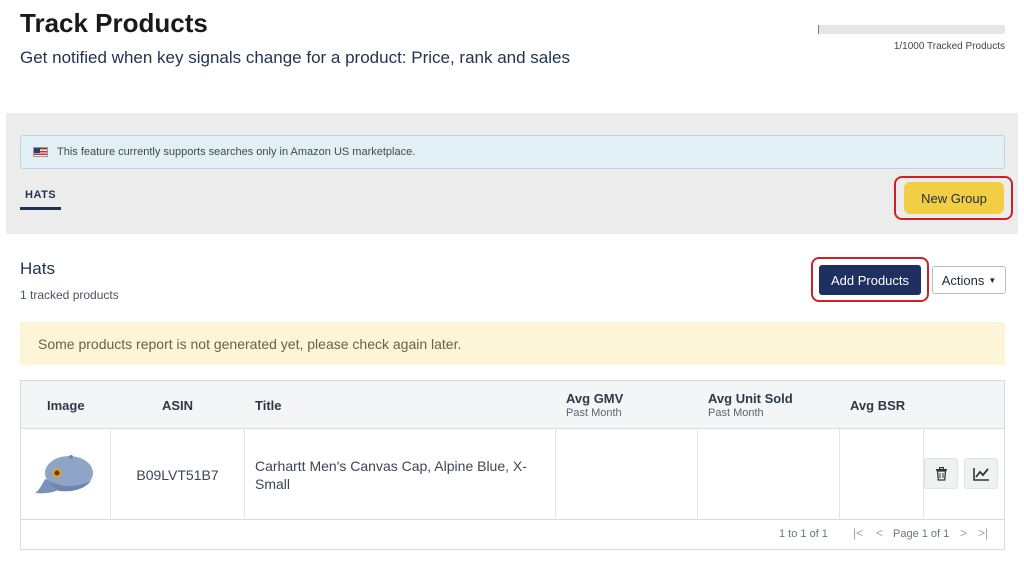 The width and height of the screenshot is (1024, 571). What do you see at coordinates (627, 474) in the screenshot?
I see `avg-gmv-cell` at bounding box center [627, 474].